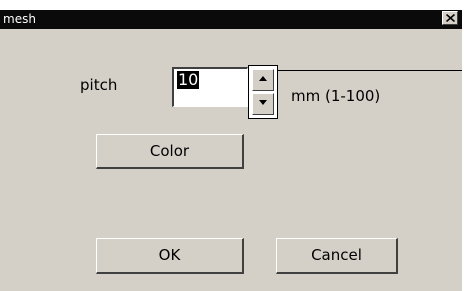 The height and width of the screenshot is (291, 464). Describe the element at coordinates (370, 70) in the screenshot. I see `separator-line` at that location.